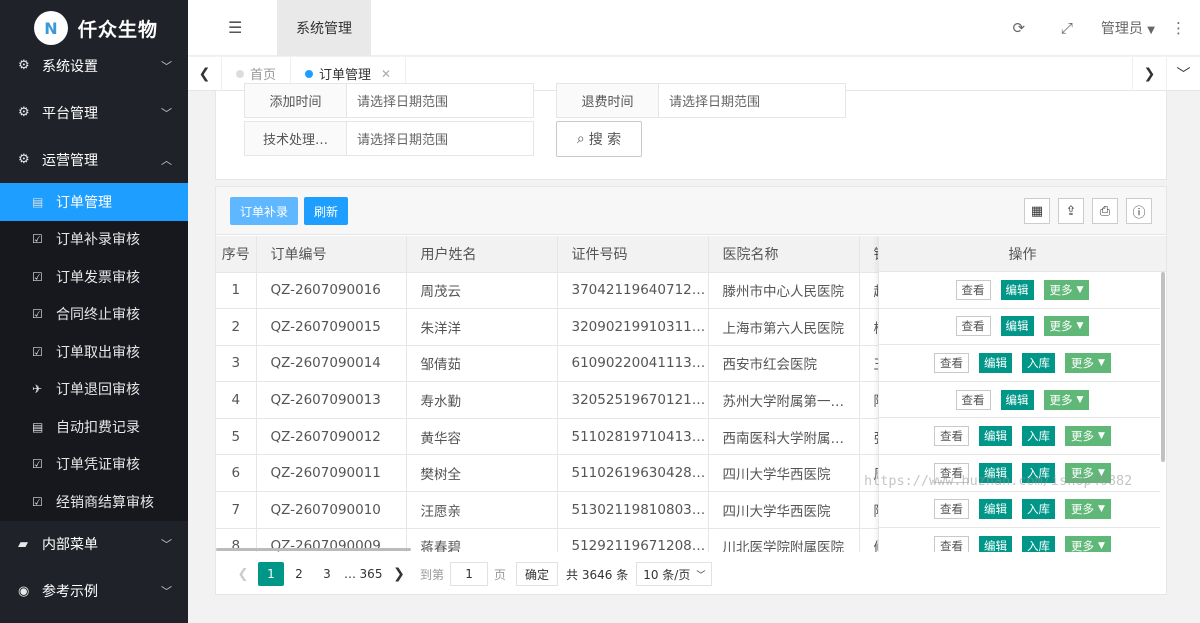 The height and width of the screenshot is (623, 1200). What do you see at coordinates (94, 159) in the screenshot?
I see `menu-group-operations: ⚙ 运营管理 ︿` at bounding box center [94, 159].